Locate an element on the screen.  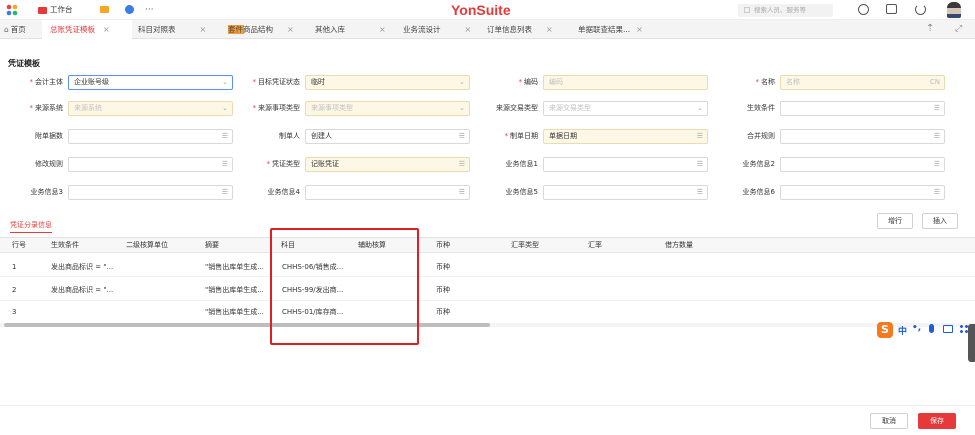
tab-account-mapping: 科目对照表 × is located at coordinates (181, 29).